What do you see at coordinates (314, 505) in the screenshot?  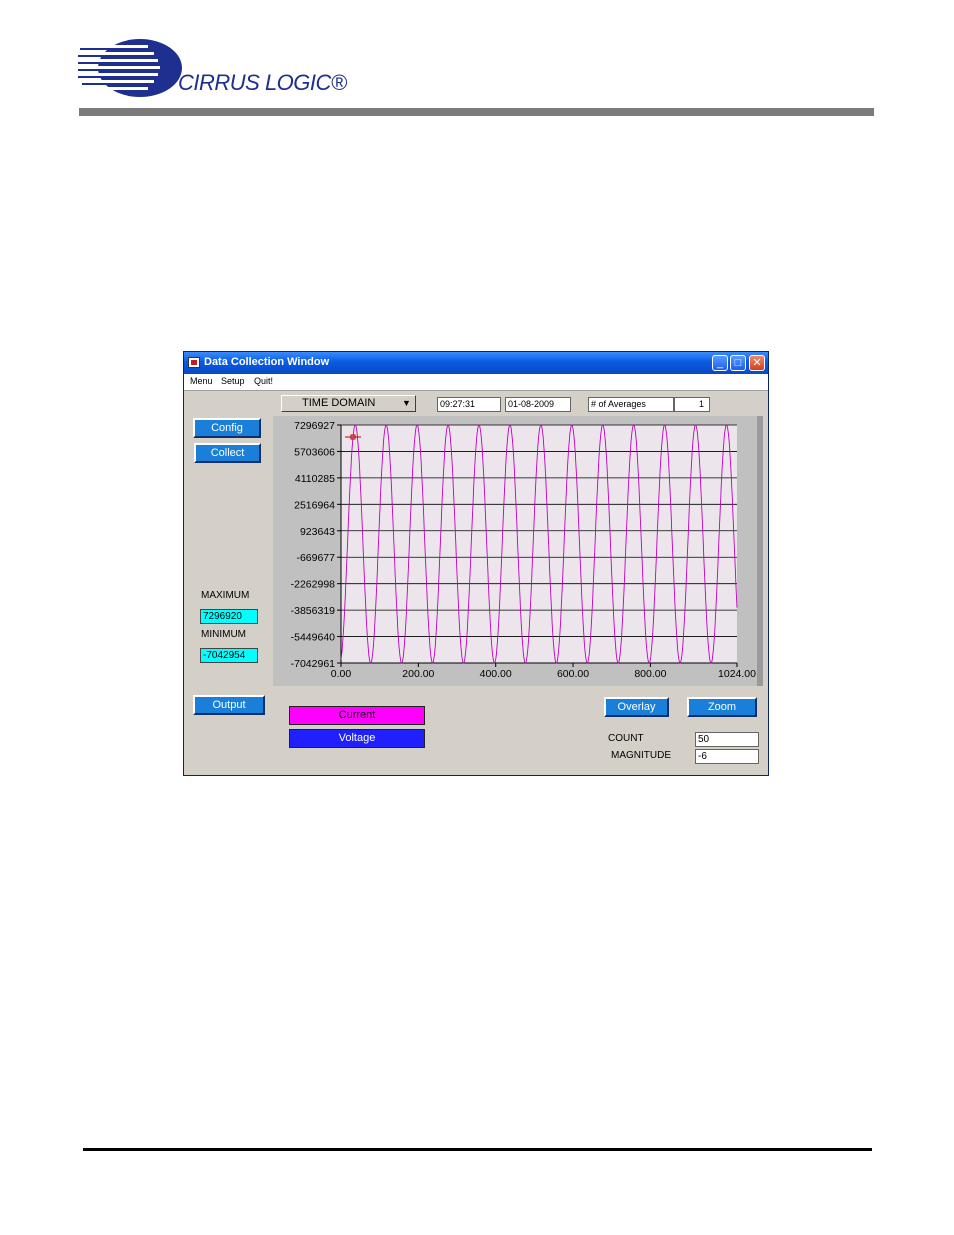 I see `y-tick-label: 2516964` at bounding box center [314, 505].